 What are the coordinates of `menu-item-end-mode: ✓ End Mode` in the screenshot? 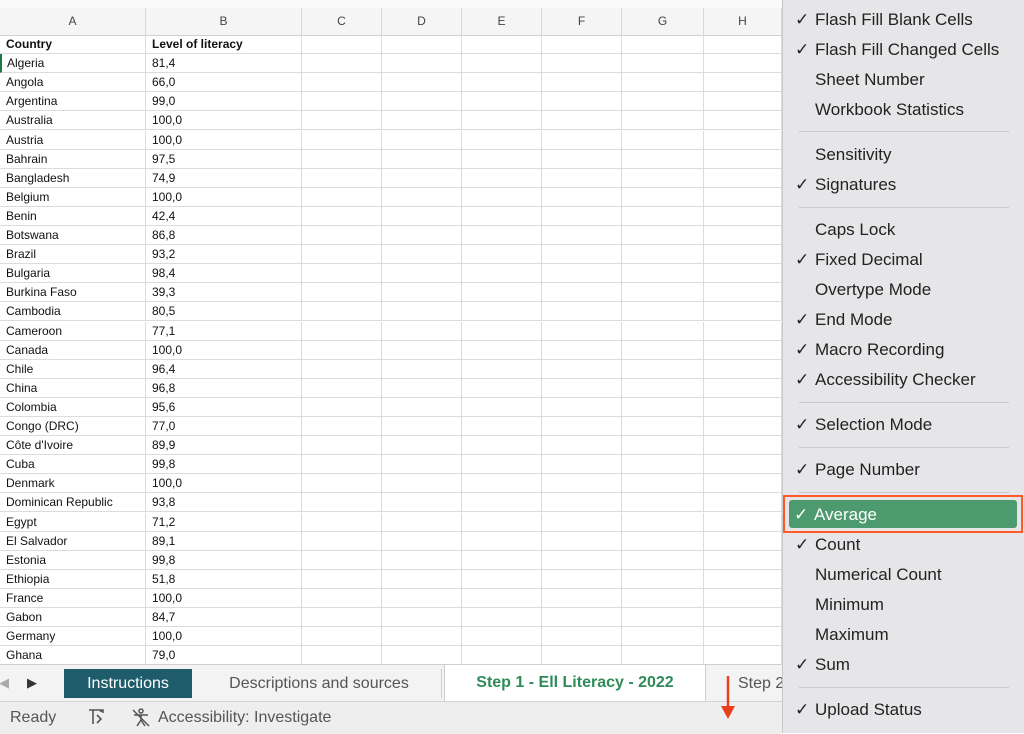 It's located at (903, 320).